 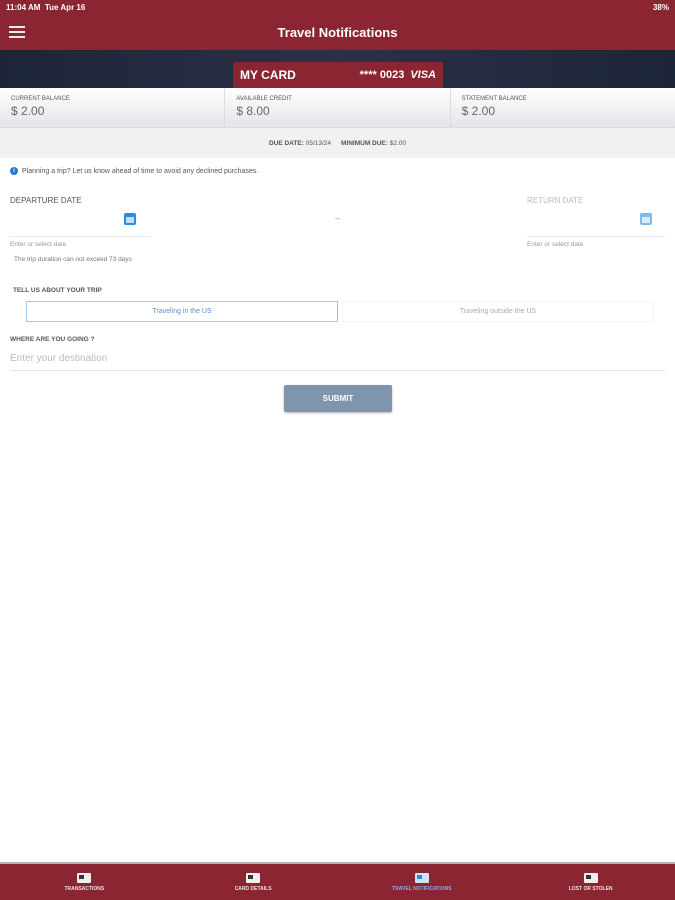 What do you see at coordinates (84, 888) in the screenshot?
I see `tab-label: TRANSACTIONS` at bounding box center [84, 888].